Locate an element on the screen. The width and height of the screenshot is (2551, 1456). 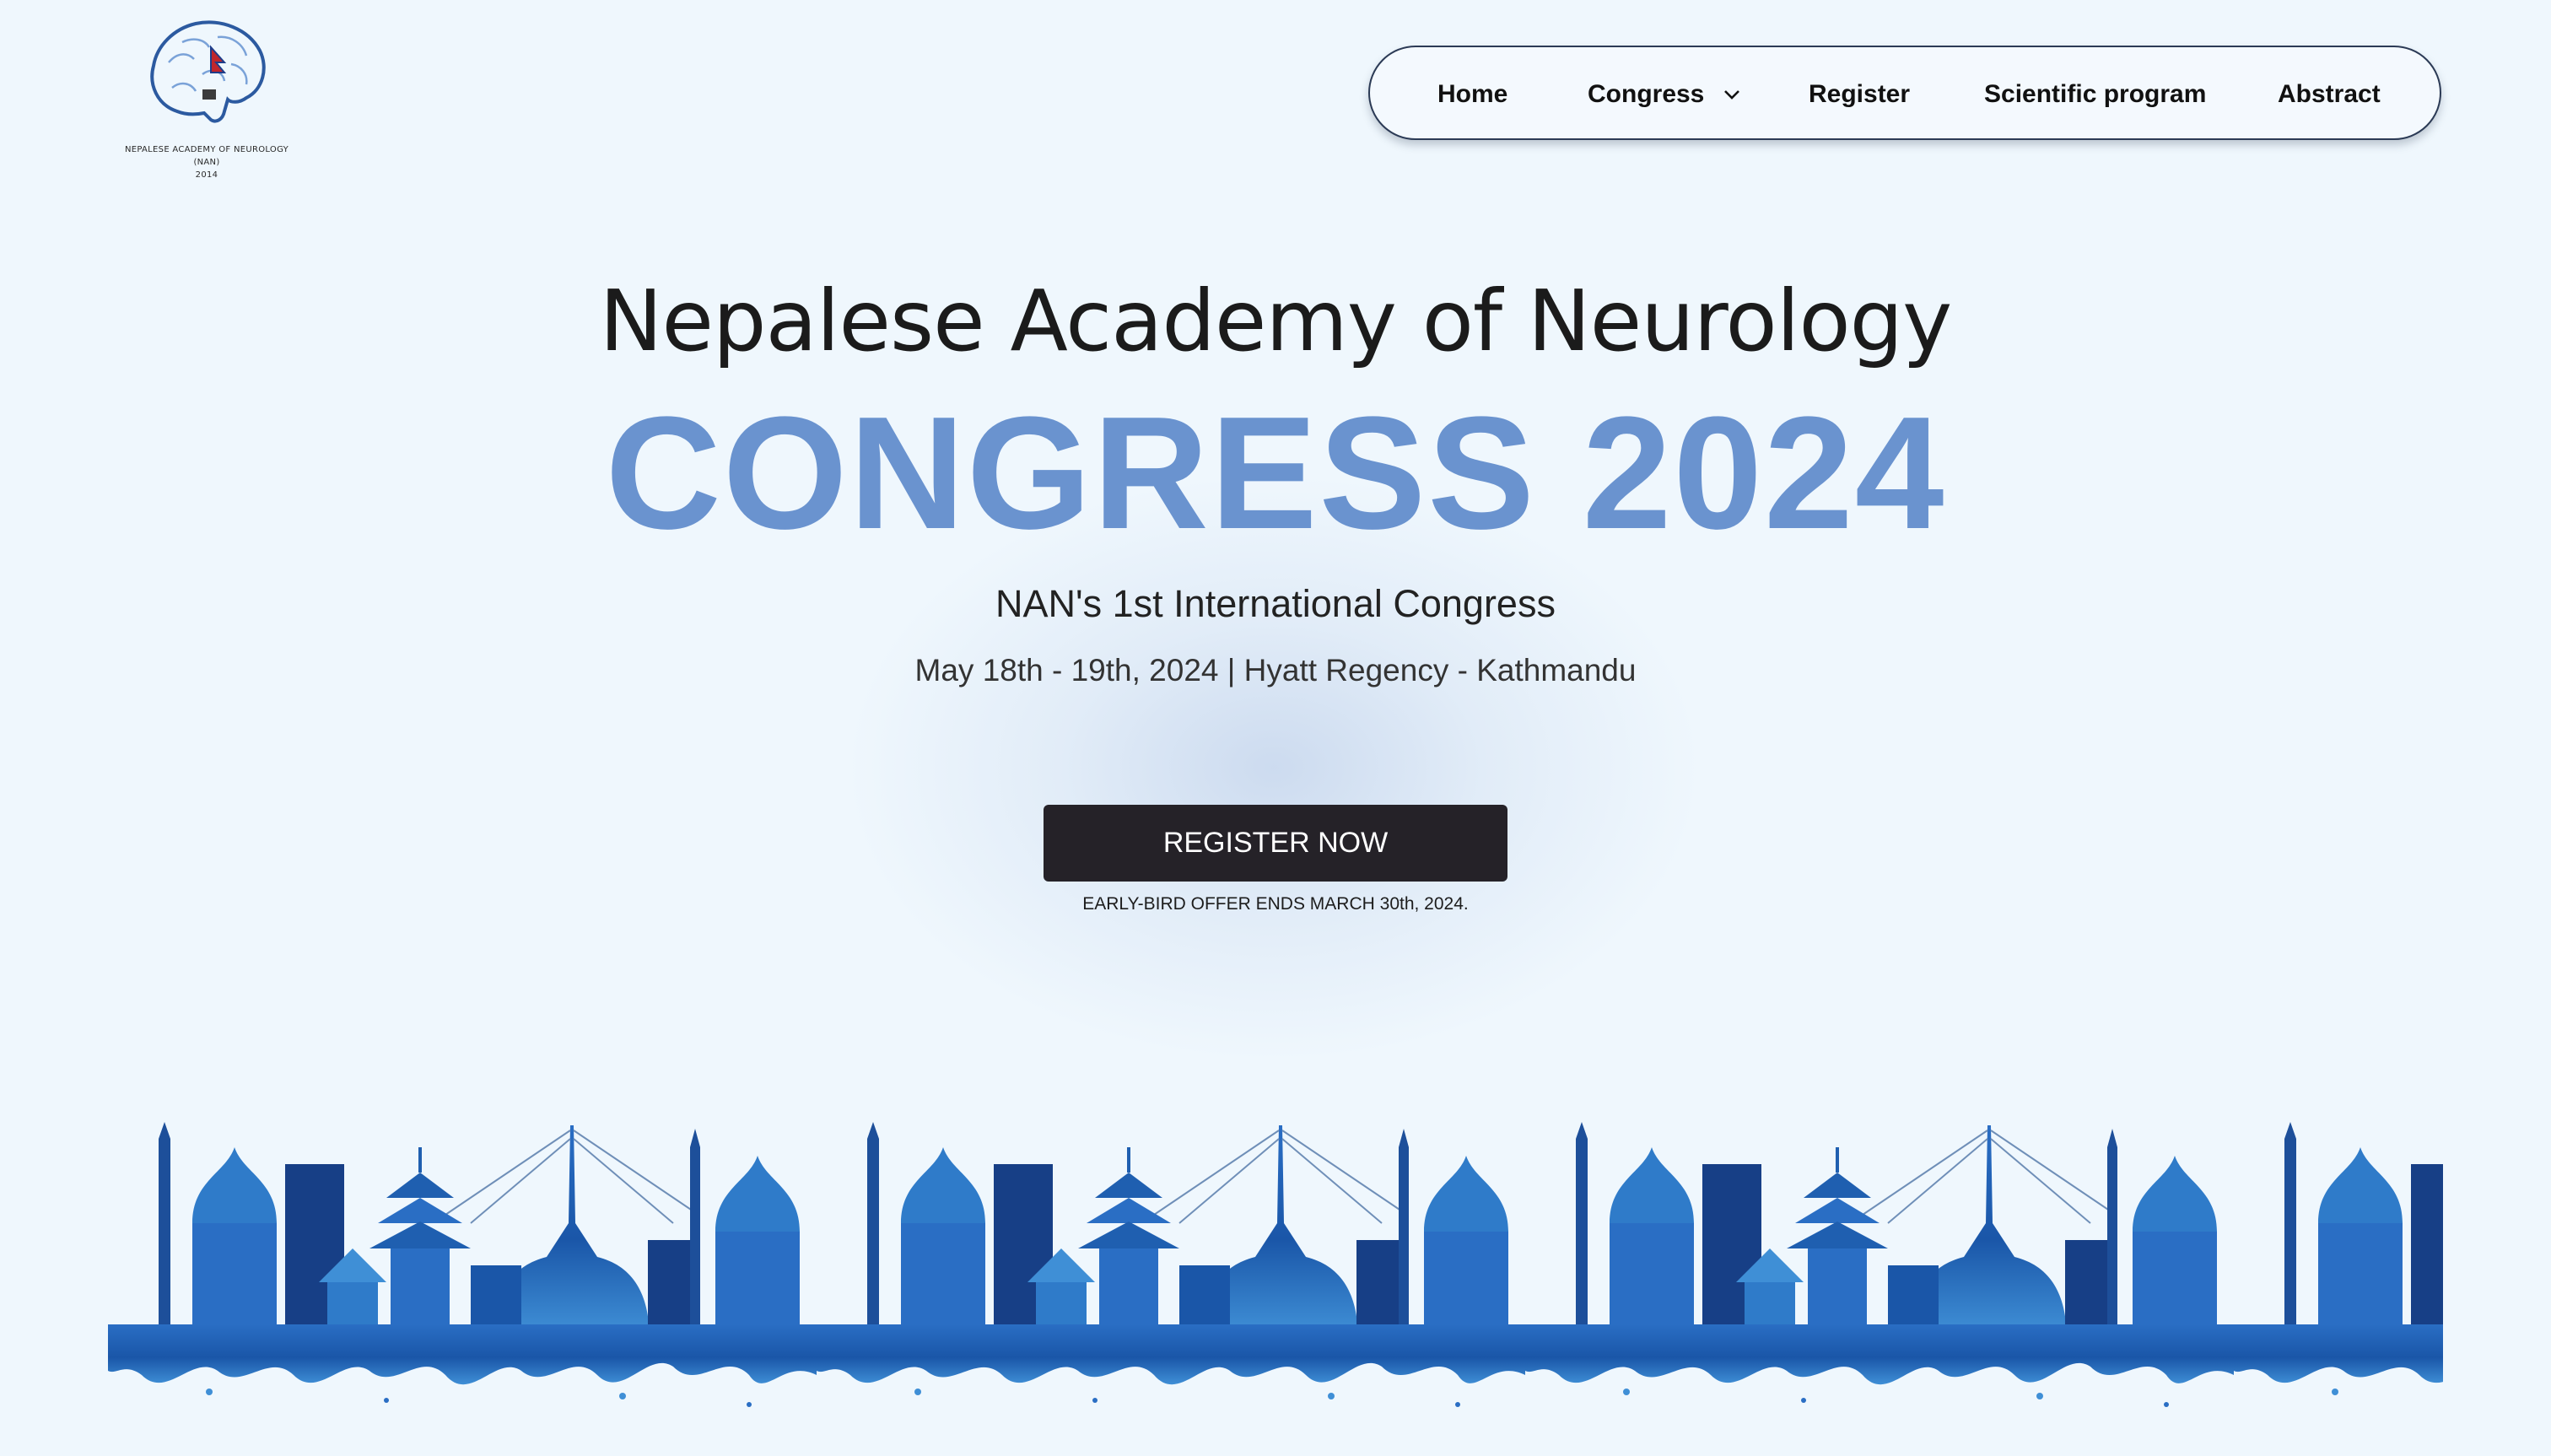
hero-tagline: NAN's 1st International Congress is located at coordinates (1275, 603).